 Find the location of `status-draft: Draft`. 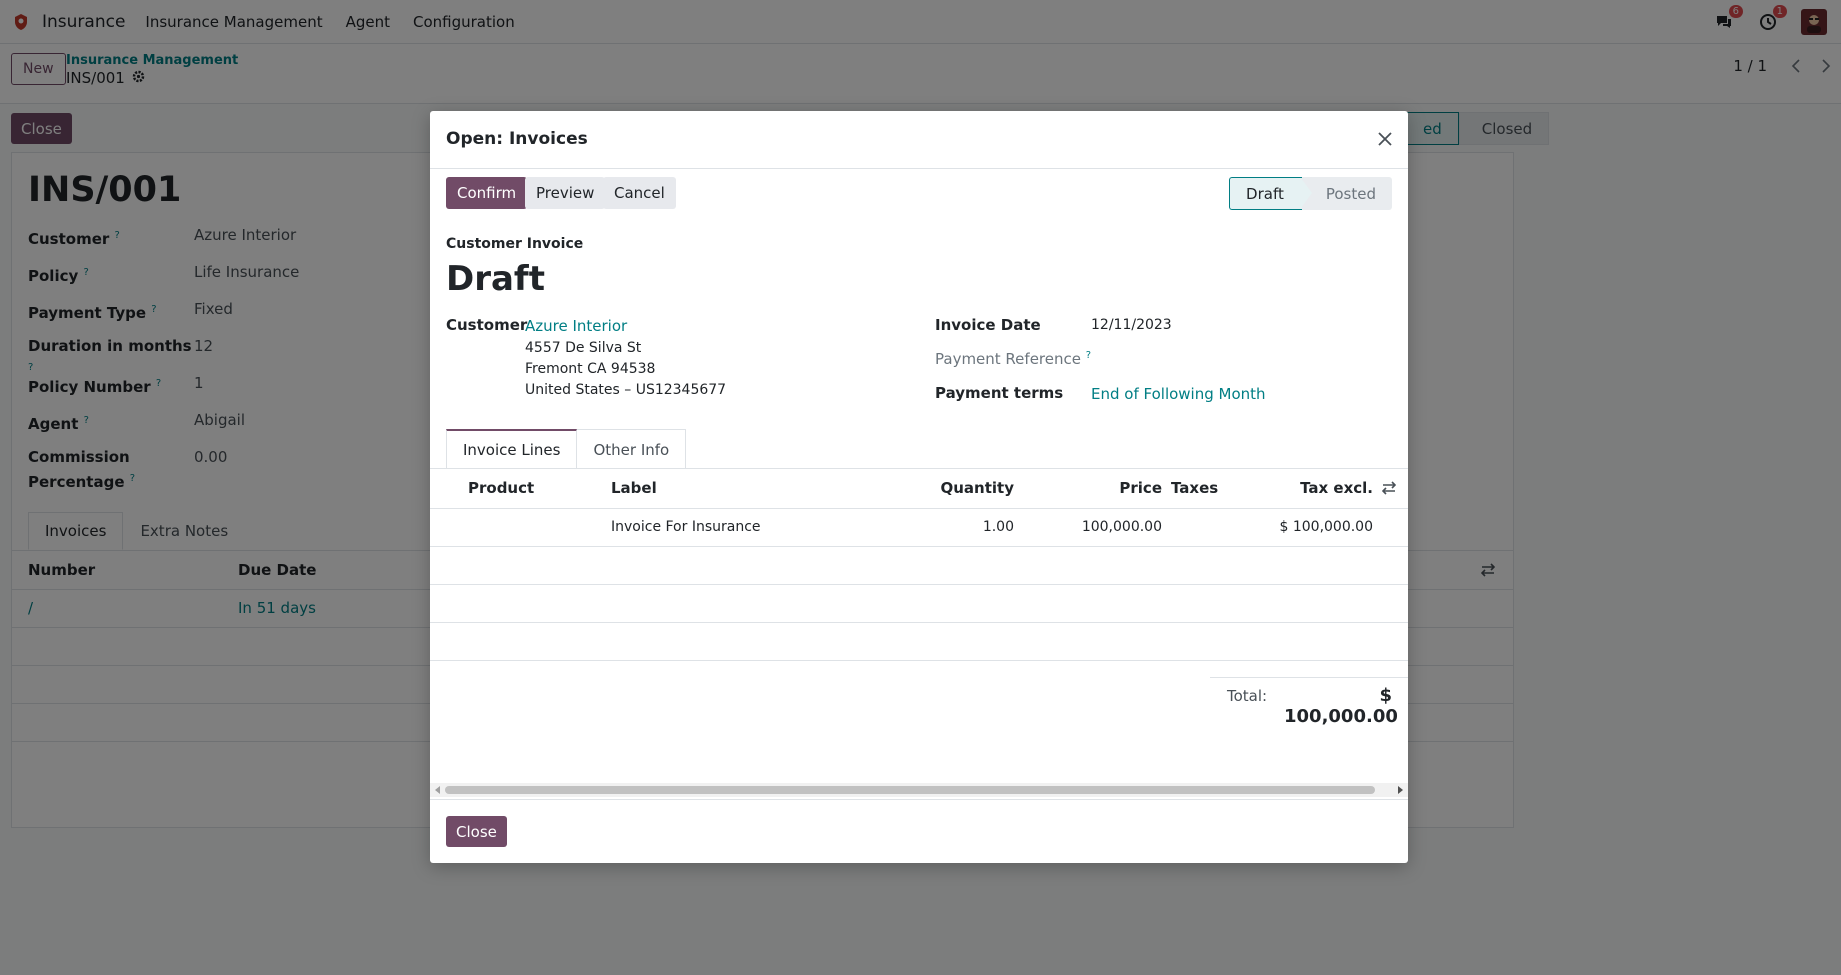

status-draft: Draft is located at coordinates (1271, 193).